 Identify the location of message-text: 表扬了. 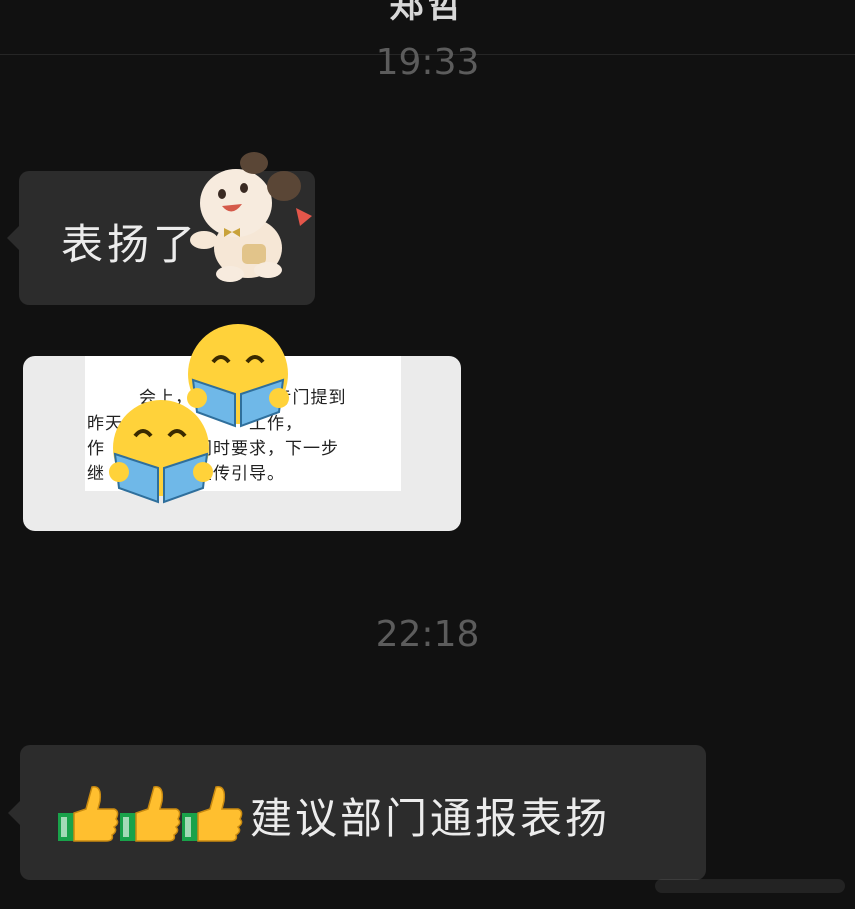
(130, 244).